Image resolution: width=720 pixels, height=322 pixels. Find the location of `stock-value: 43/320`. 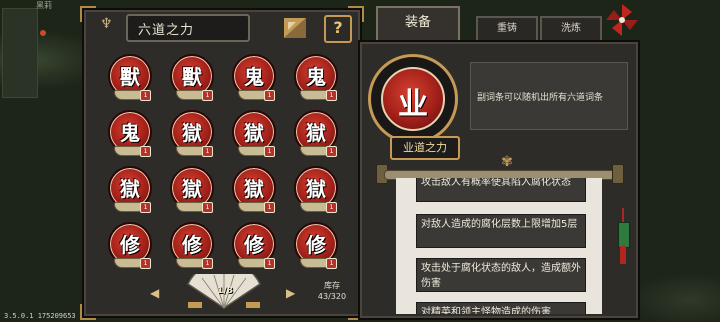

stock-value: 43/320 is located at coordinates (332, 296).